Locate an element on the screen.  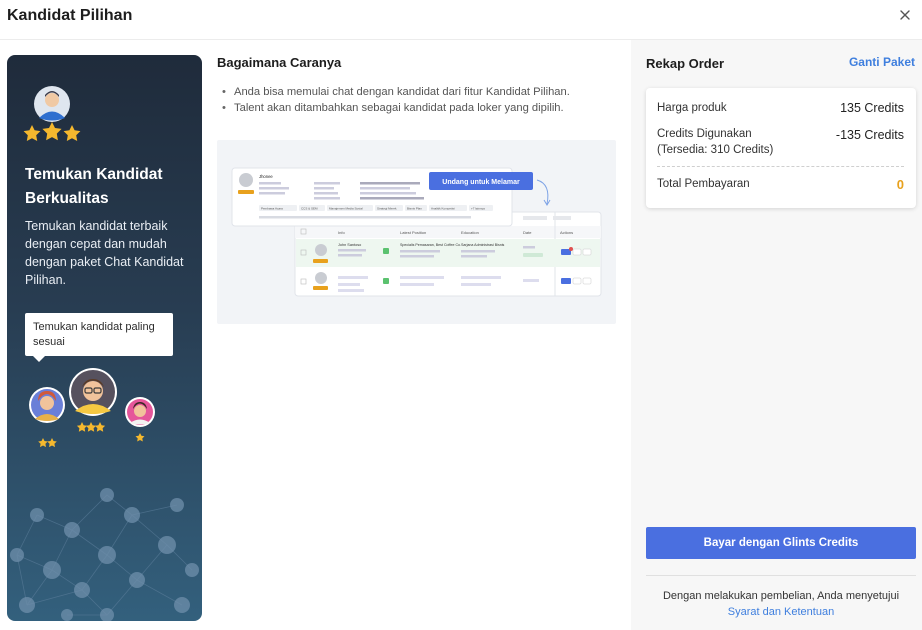
order-recap-title: Rekap Order is located at coordinates (685, 63).